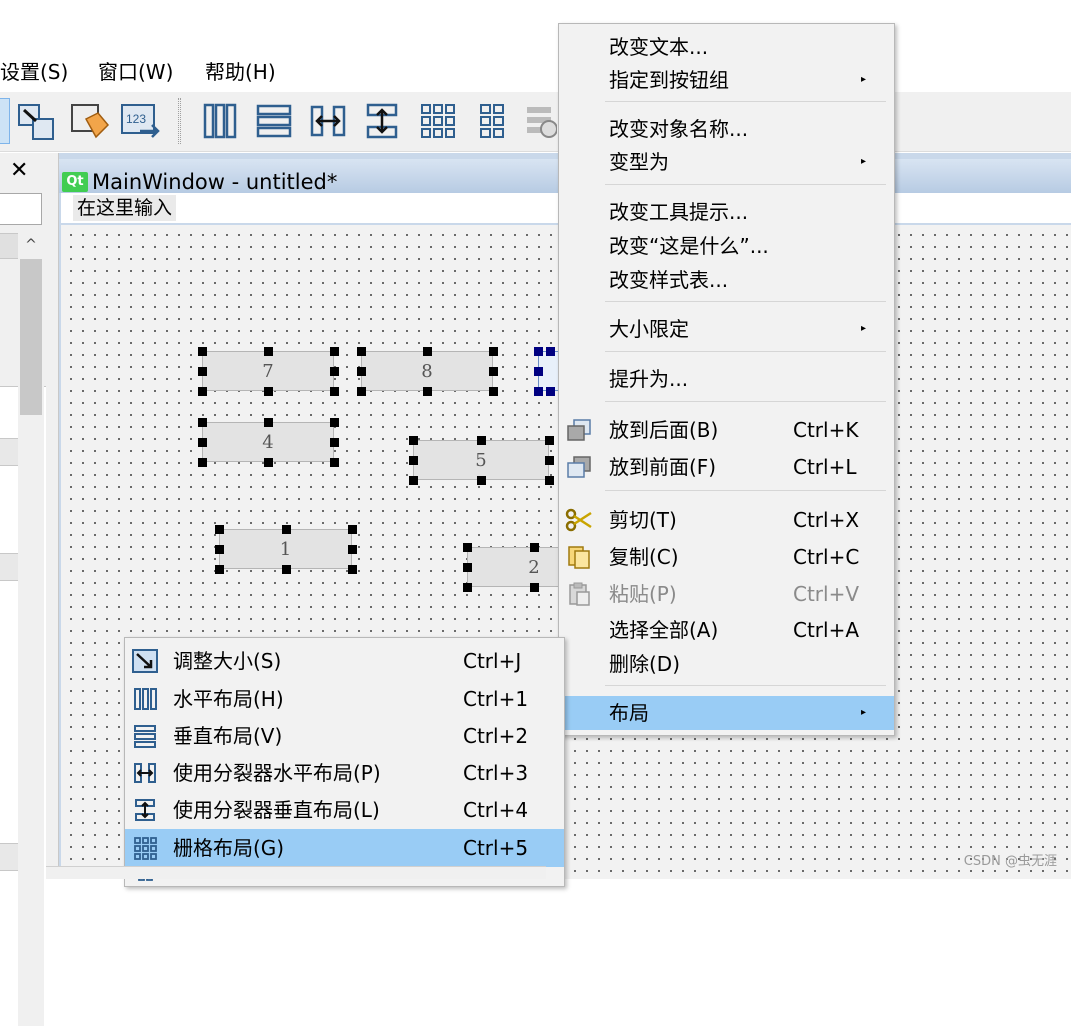 The image size is (1071, 1026). I want to click on menu-item-select-all: 选择全部(A) Ctrl+A, so click(726, 630).